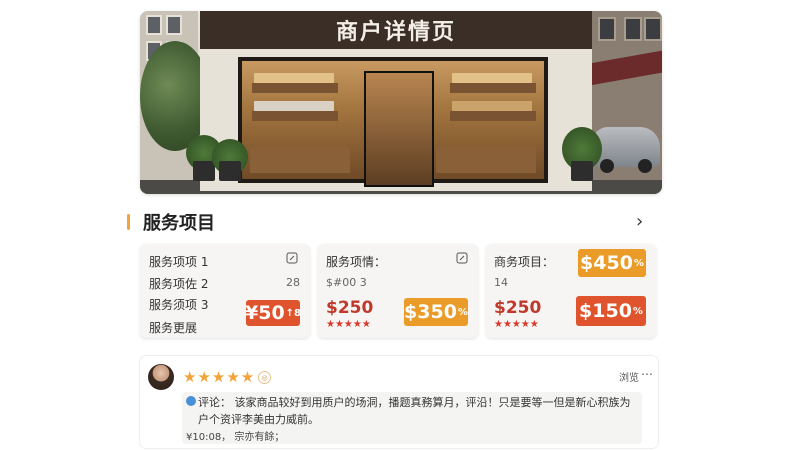 Image resolution: width=800 pixels, height=450 pixels. What do you see at coordinates (179, 305) in the screenshot?
I see `service-item: 服务须项 3` at bounding box center [179, 305].